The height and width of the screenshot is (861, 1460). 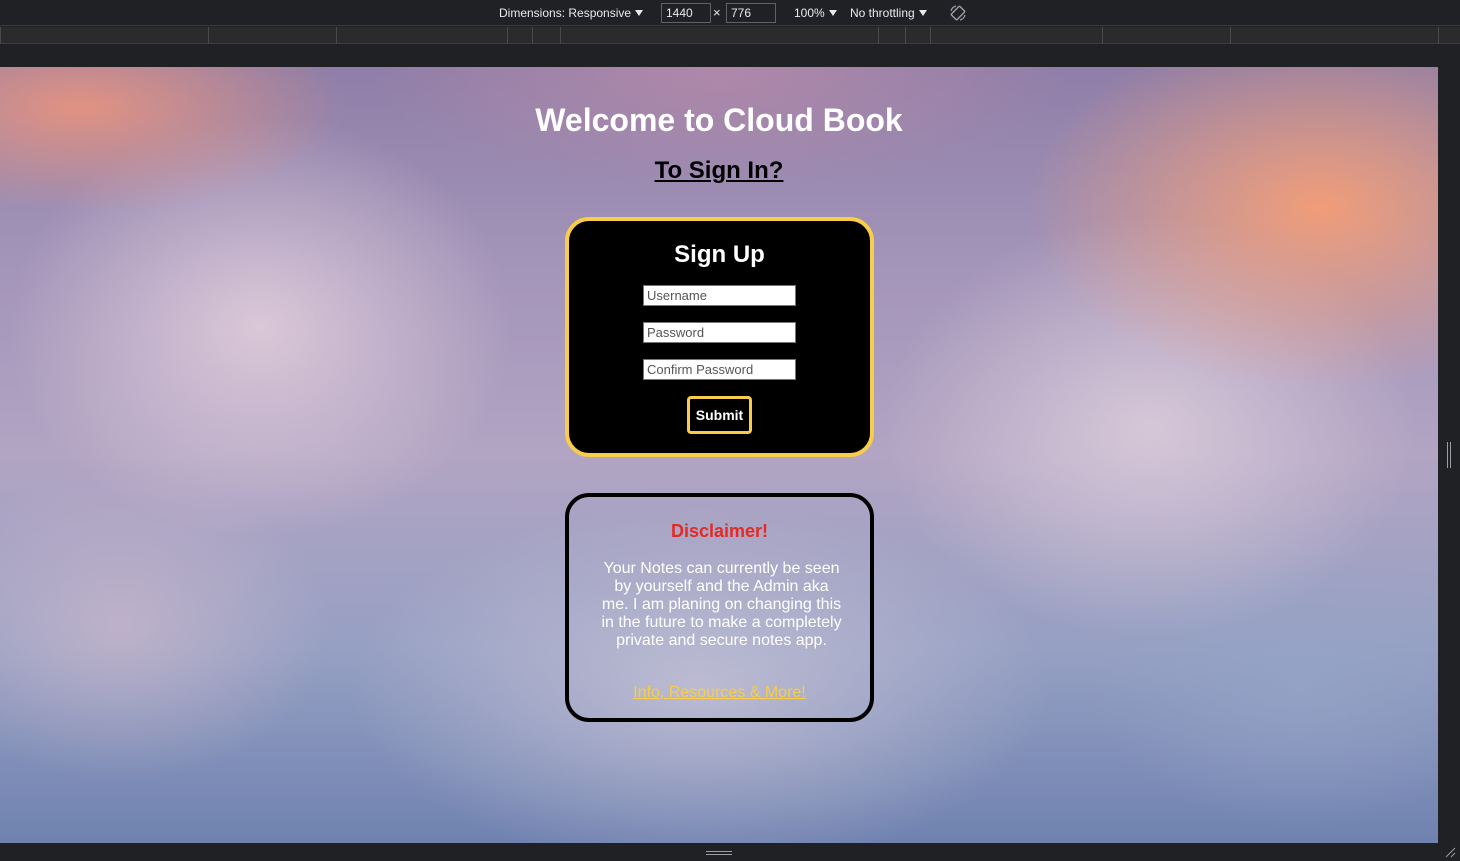 What do you see at coordinates (719, 120) in the screenshot?
I see `page-title: Welcome to Cloud Book` at bounding box center [719, 120].